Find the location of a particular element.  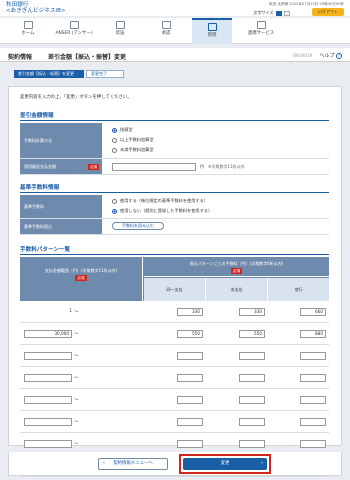

radio-option-add-above: 以上手数料加算型 is located at coordinates (133, 140).